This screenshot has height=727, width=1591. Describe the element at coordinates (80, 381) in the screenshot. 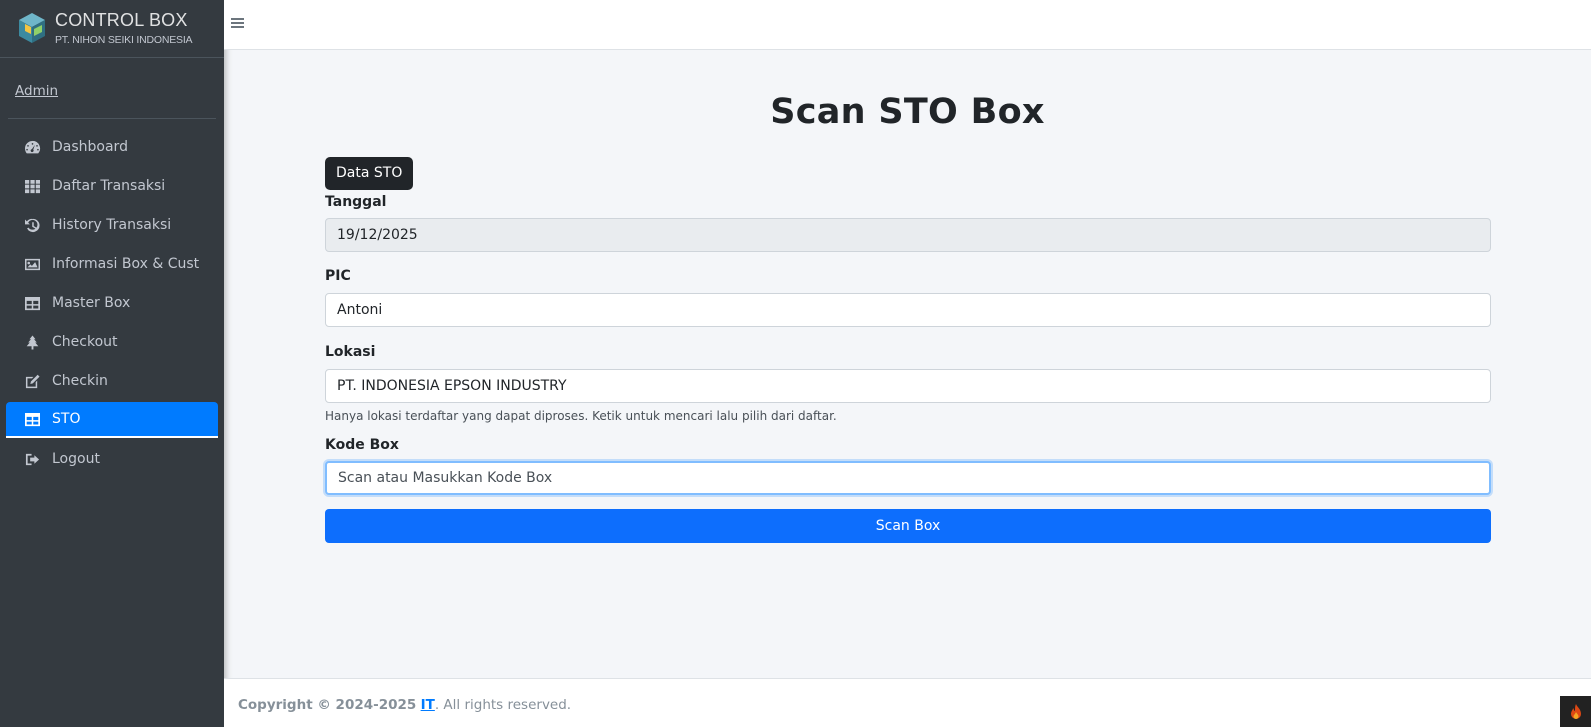

I see `sidebar-item-label: Checkin` at that location.